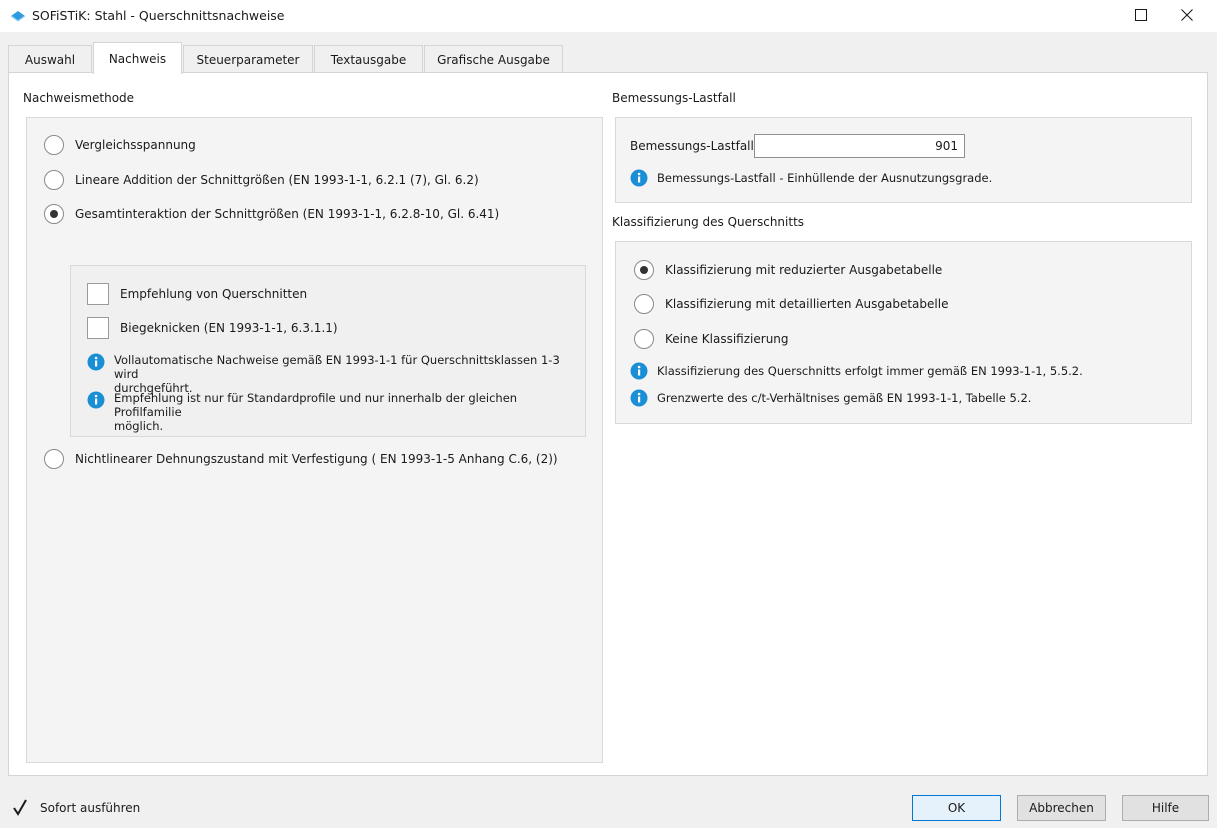 This screenshot has height=828, width=1217. Describe the element at coordinates (248, 59) in the screenshot. I see `tab-steuerparameter: Steuerparameter` at that location.